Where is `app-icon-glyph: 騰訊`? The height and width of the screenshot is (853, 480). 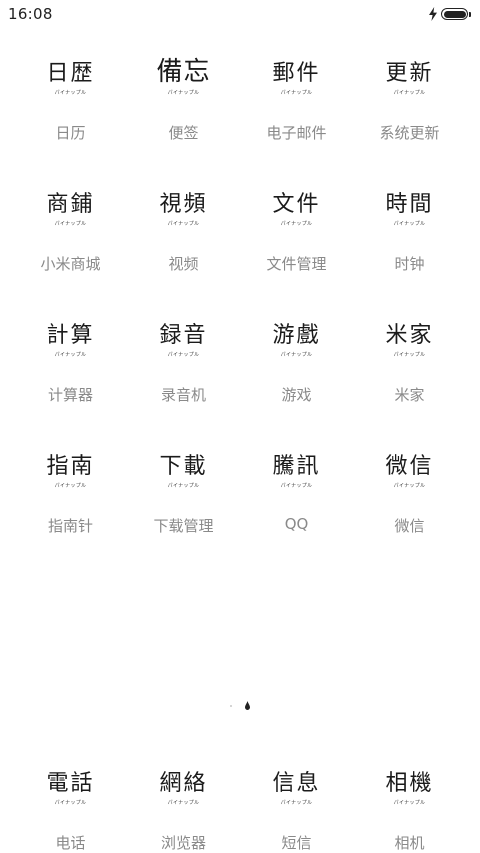
app-icon-glyph: 騰訊 is located at coordinates (296, 466).